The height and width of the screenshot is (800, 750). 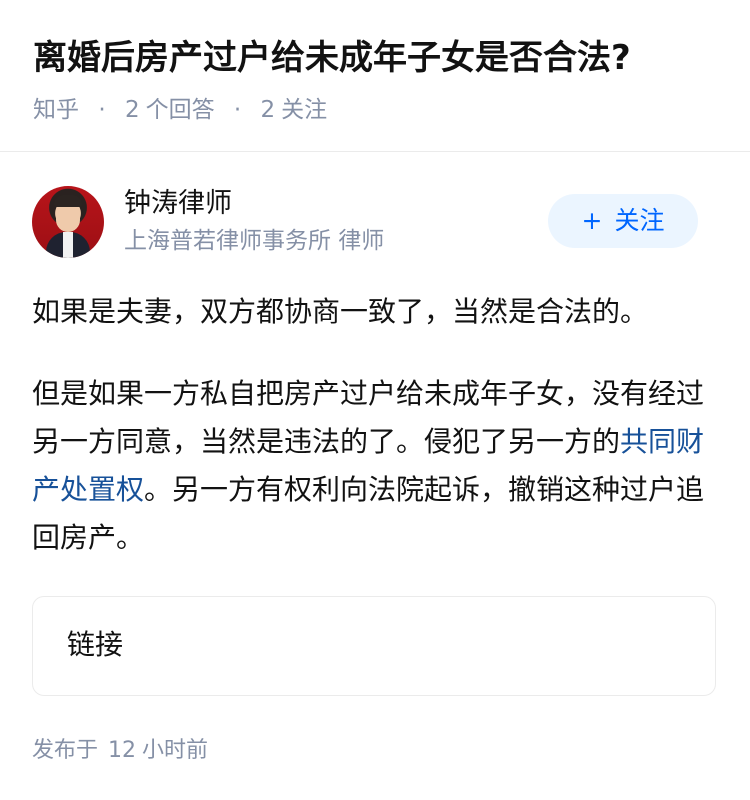 I want to click on author-info: 钟涛律师 上海普若律师事务所 律师 + 关注, so click(x=375, y=223).